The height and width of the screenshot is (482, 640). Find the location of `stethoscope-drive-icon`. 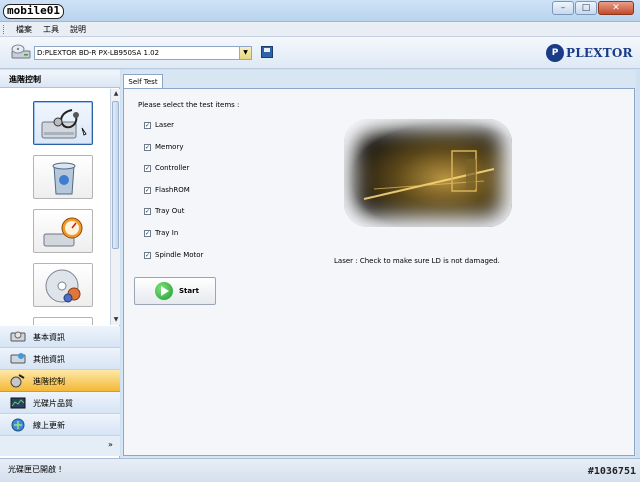

stethoscope-drive-icon is located at coordinates (64, 124).